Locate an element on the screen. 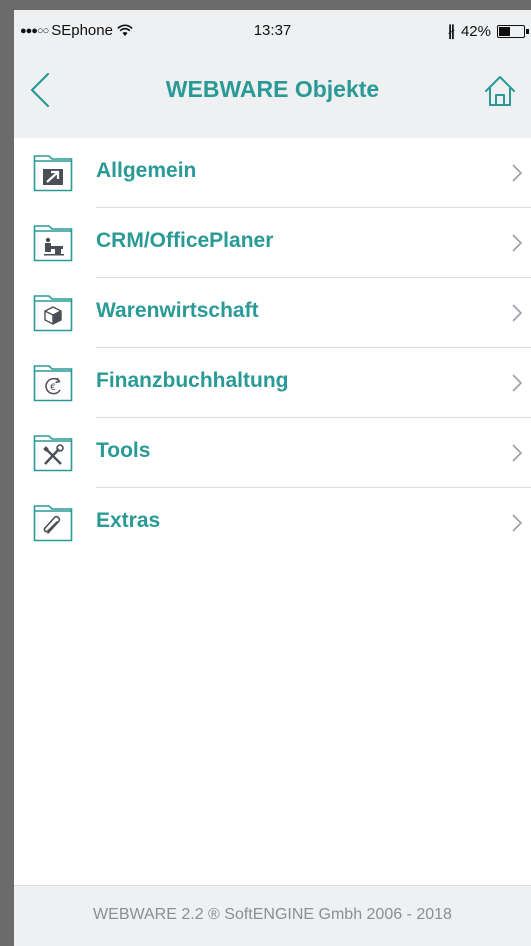 The width and height of the screenshot is (531, 946). status-right: ∦ 42% is located at coordinates (488, 31).